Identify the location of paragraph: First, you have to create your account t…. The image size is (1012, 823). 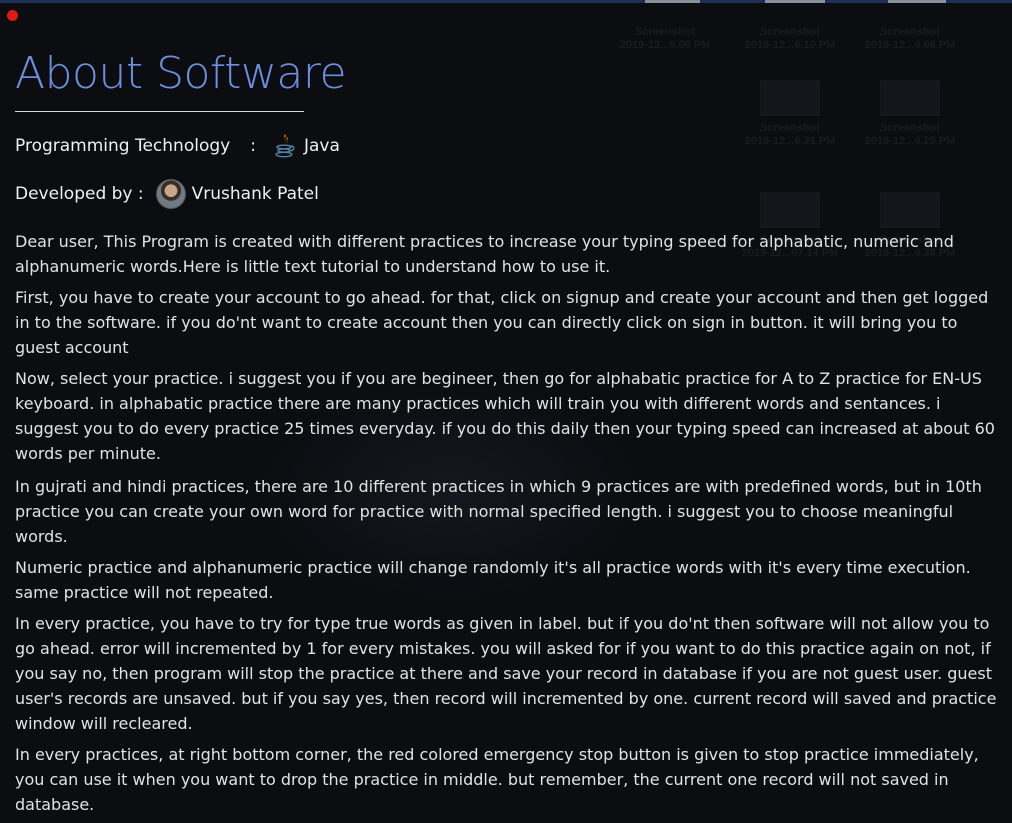
(502, 322).